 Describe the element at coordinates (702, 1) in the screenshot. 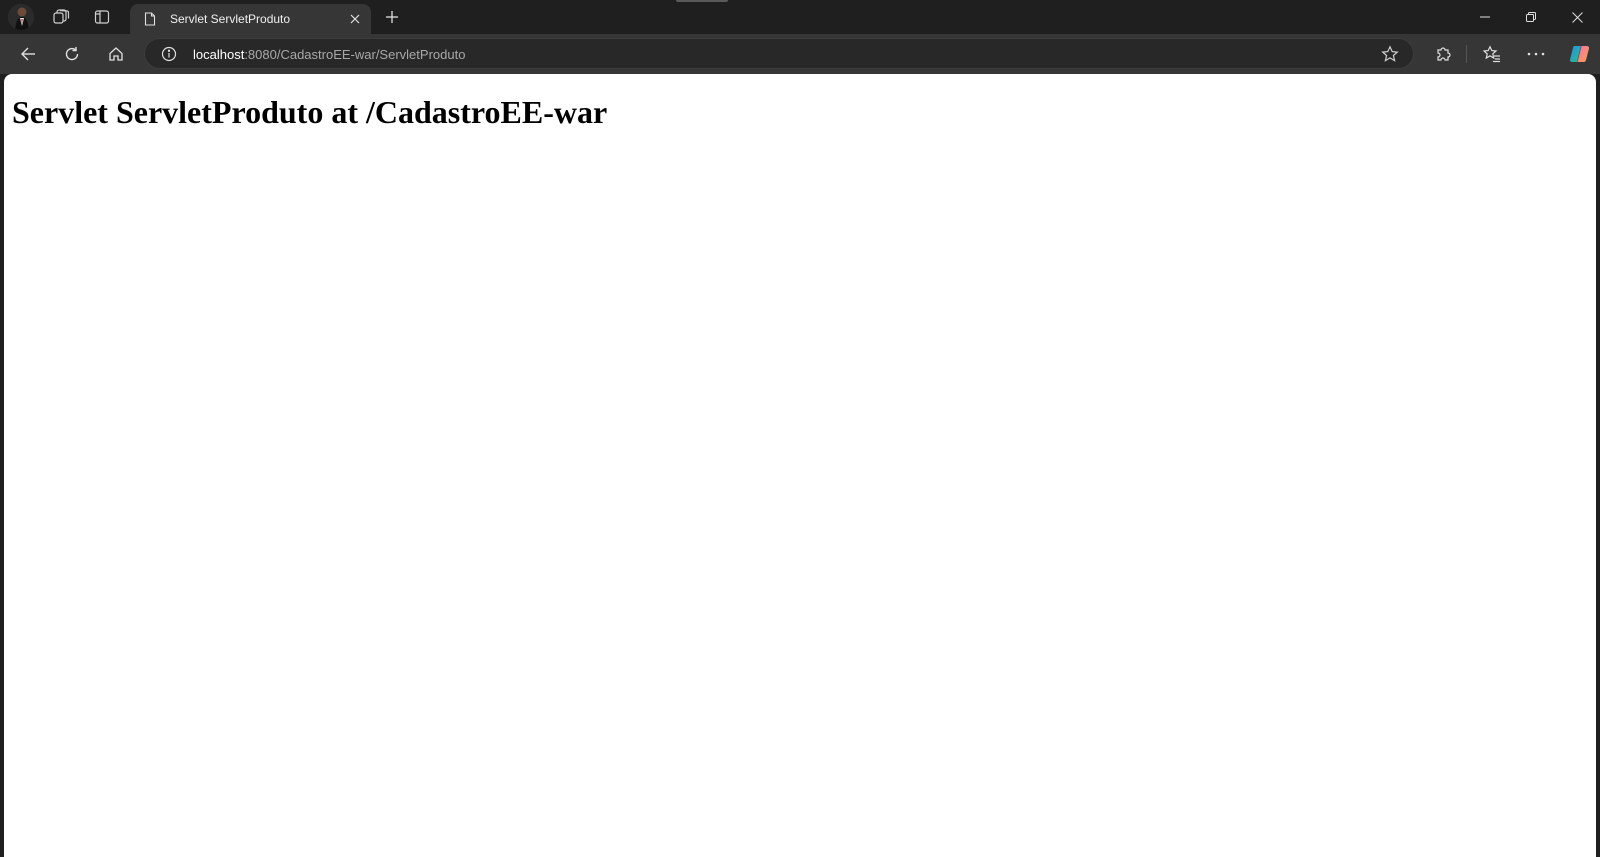

I see `window-snap-handle` at that location.